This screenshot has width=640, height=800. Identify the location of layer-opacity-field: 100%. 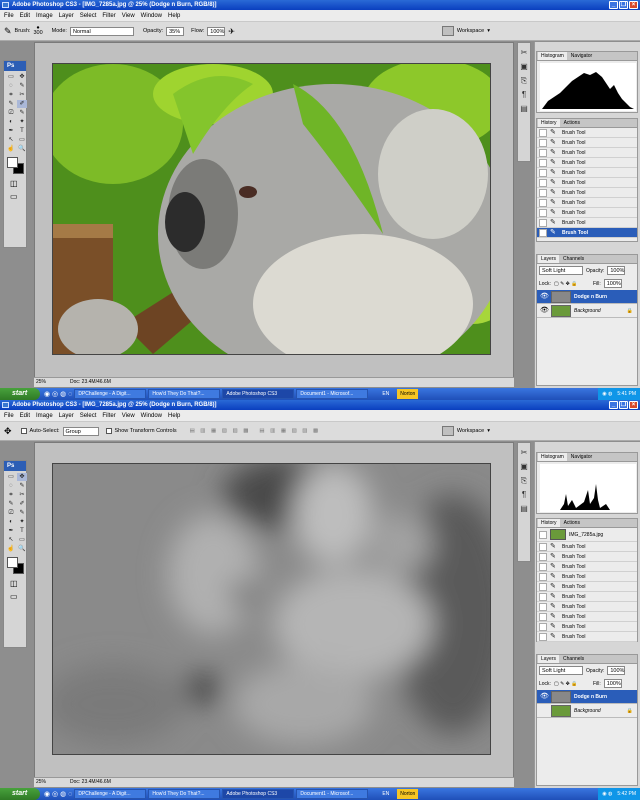
(616, 670).